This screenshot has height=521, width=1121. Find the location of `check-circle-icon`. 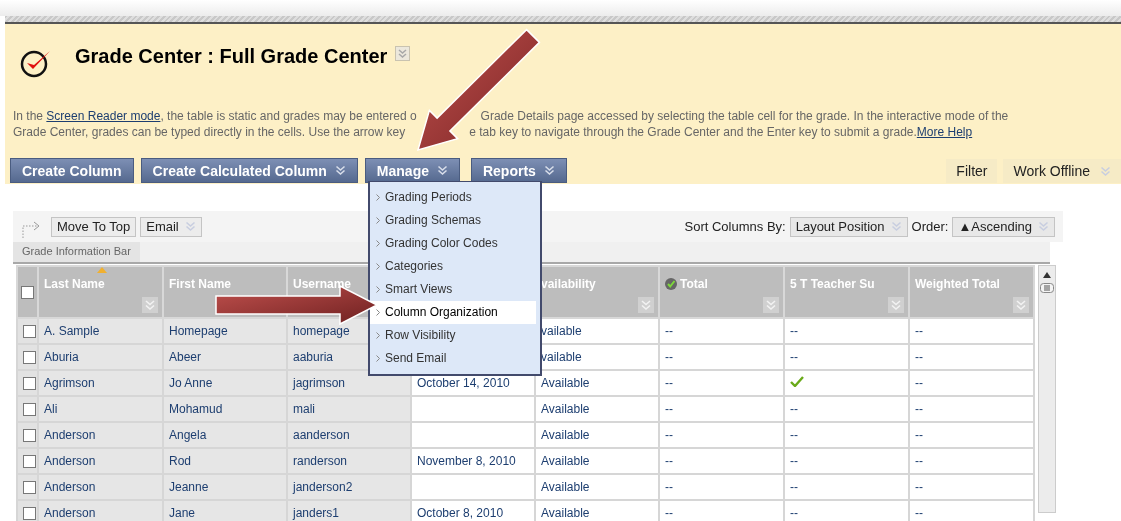

check-circle-icon is located at coordinates (671, 284).